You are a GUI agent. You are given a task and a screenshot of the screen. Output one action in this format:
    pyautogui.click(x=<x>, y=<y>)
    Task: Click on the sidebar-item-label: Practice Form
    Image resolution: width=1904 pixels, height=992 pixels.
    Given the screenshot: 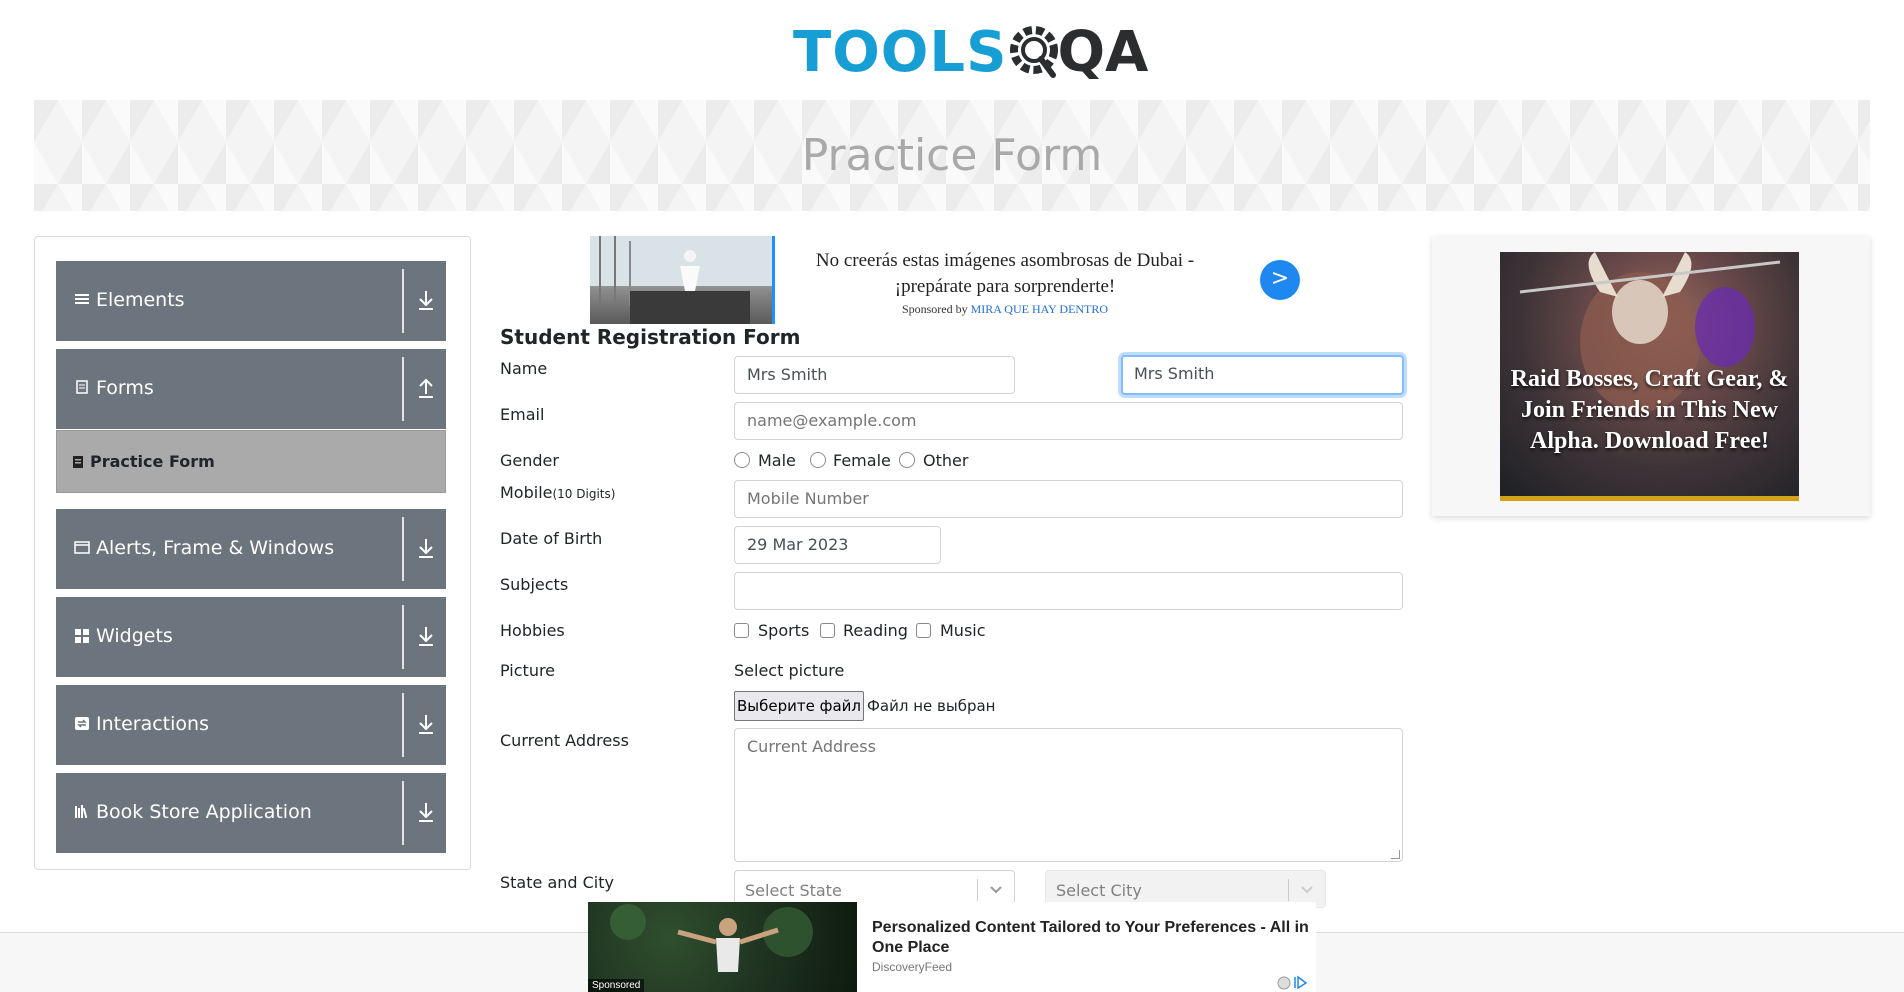 What is the action you would take?
    pyautogui.click(x=152, y=461)
    